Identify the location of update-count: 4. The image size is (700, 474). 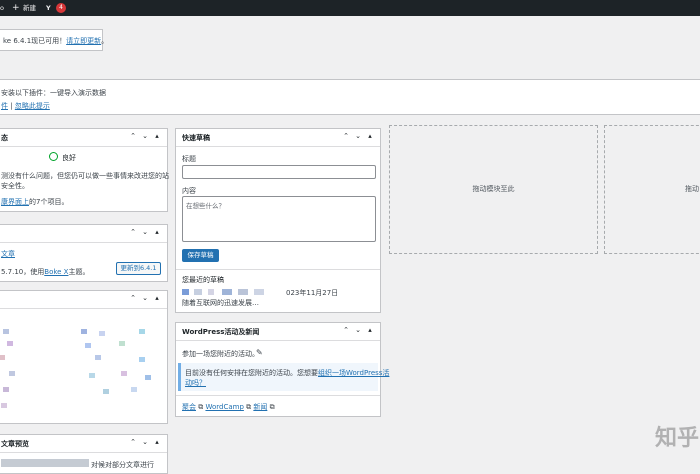
(61, 8).